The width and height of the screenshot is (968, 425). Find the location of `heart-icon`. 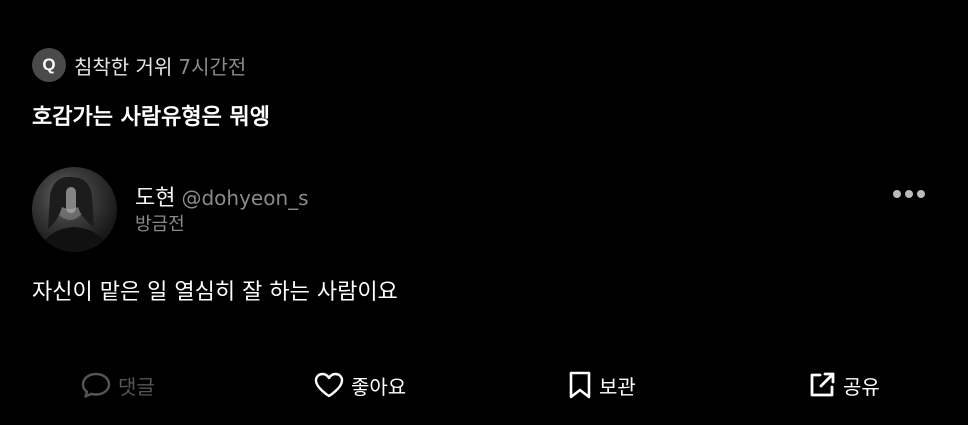

heart-icon is located at coordinates (329, 385).